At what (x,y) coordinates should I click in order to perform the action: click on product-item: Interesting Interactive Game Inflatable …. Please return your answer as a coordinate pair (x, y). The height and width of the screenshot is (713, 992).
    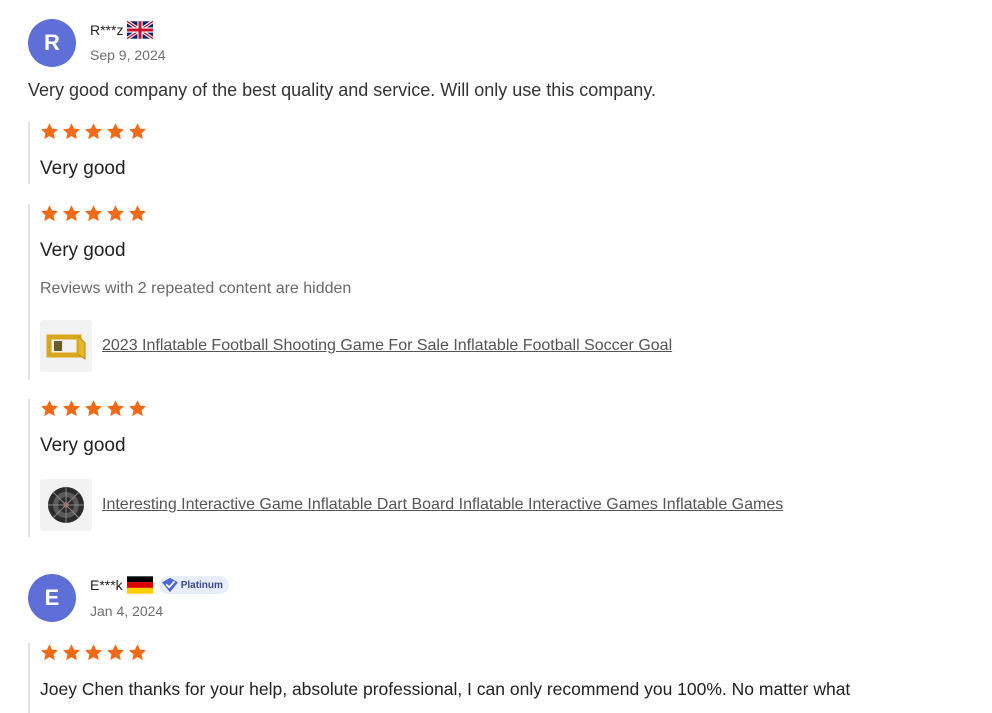
    Looking at the image, I should click on (411, 505).